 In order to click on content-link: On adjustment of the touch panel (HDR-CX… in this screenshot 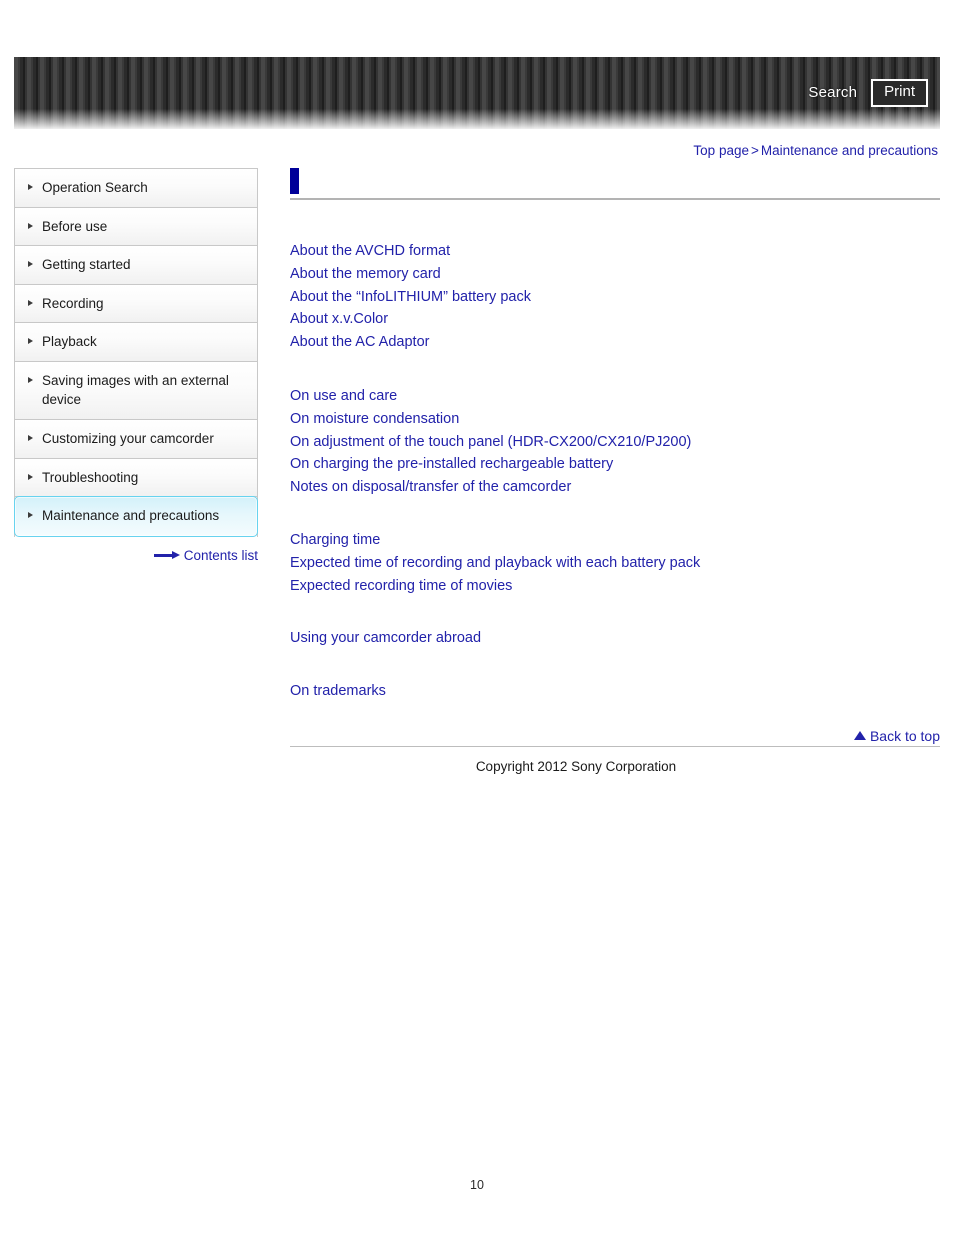, I will do `click(490, 442)`.